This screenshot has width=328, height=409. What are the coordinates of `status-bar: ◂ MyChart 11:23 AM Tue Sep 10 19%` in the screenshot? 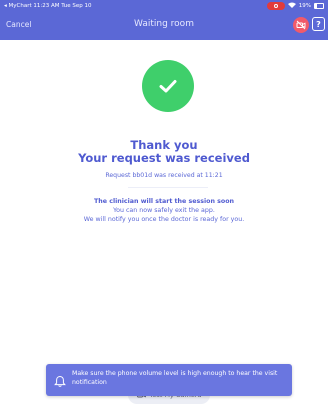 It's located at (164, 6).